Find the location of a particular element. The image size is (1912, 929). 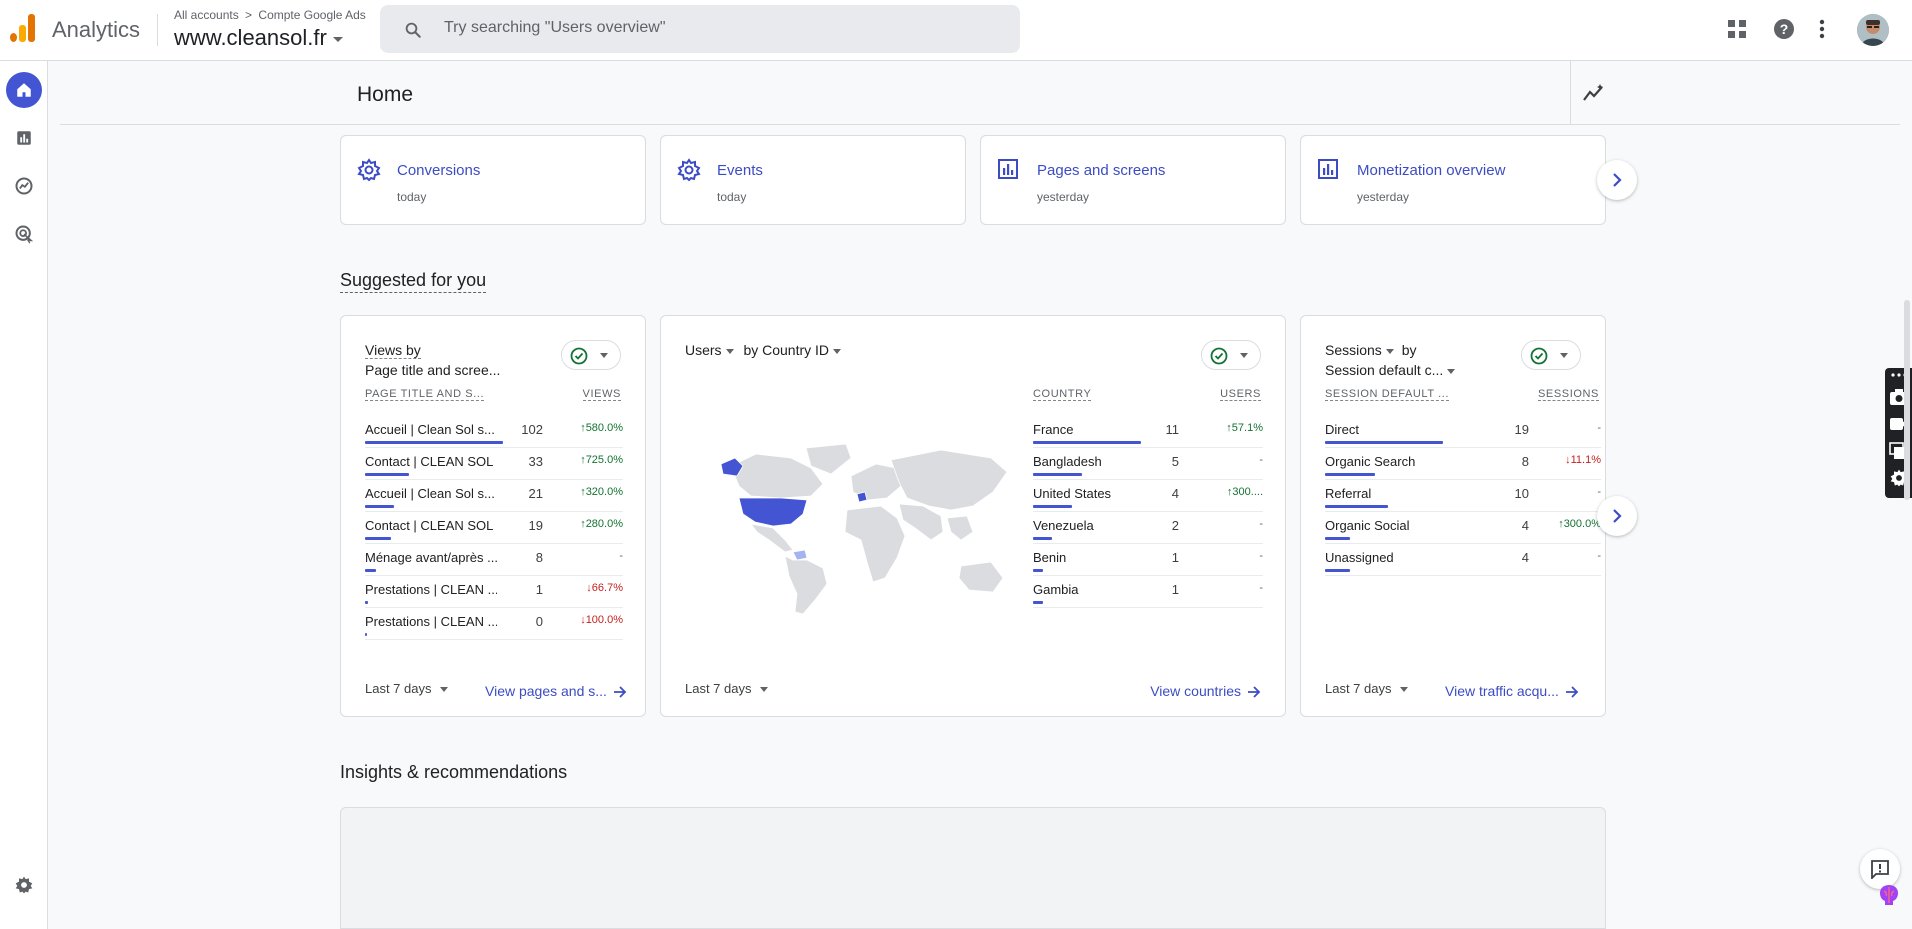

table-row: Unassigned 4 - is located at coordinates (1463, 560).